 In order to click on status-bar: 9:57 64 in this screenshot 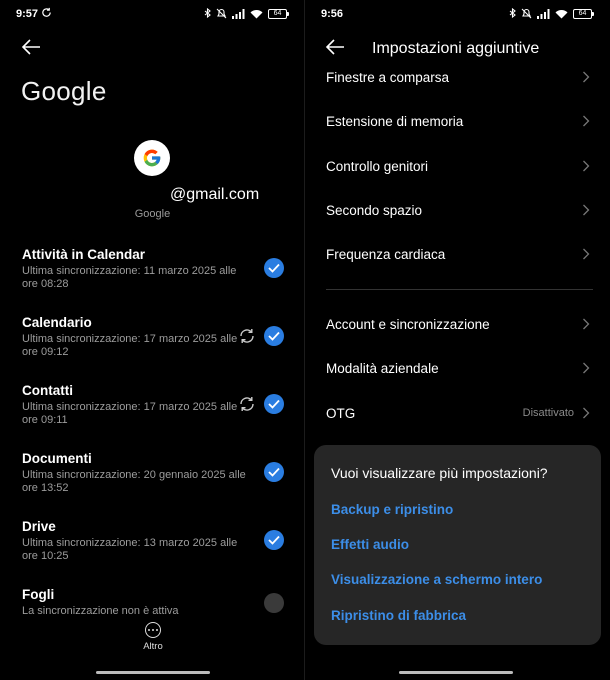, I will do `click(152, 14)`.